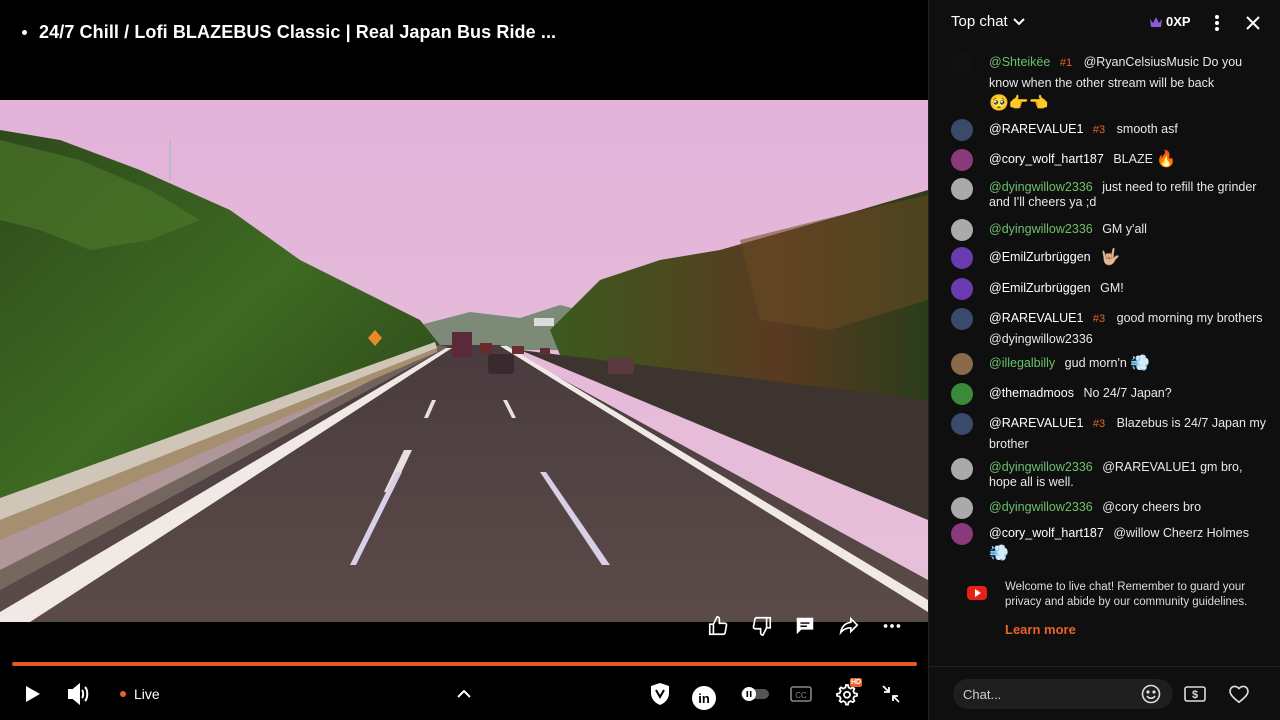 This screenshot has width=1280, height=720. What do you see at coordinates (147, 694) in the screenshot?
I see `live-label: Live` at bounding box center [147, 694].